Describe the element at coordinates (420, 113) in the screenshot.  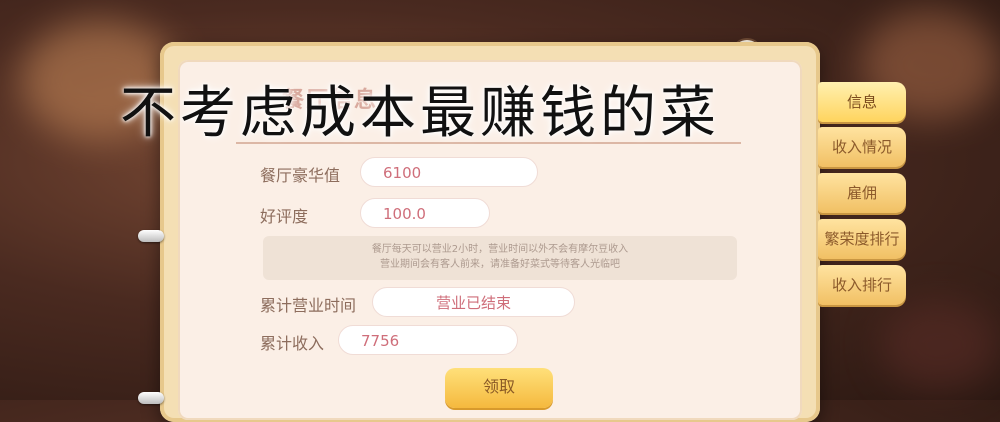
I see `overlay-caption: 不考虑成本最赚钱的菜` at that location.